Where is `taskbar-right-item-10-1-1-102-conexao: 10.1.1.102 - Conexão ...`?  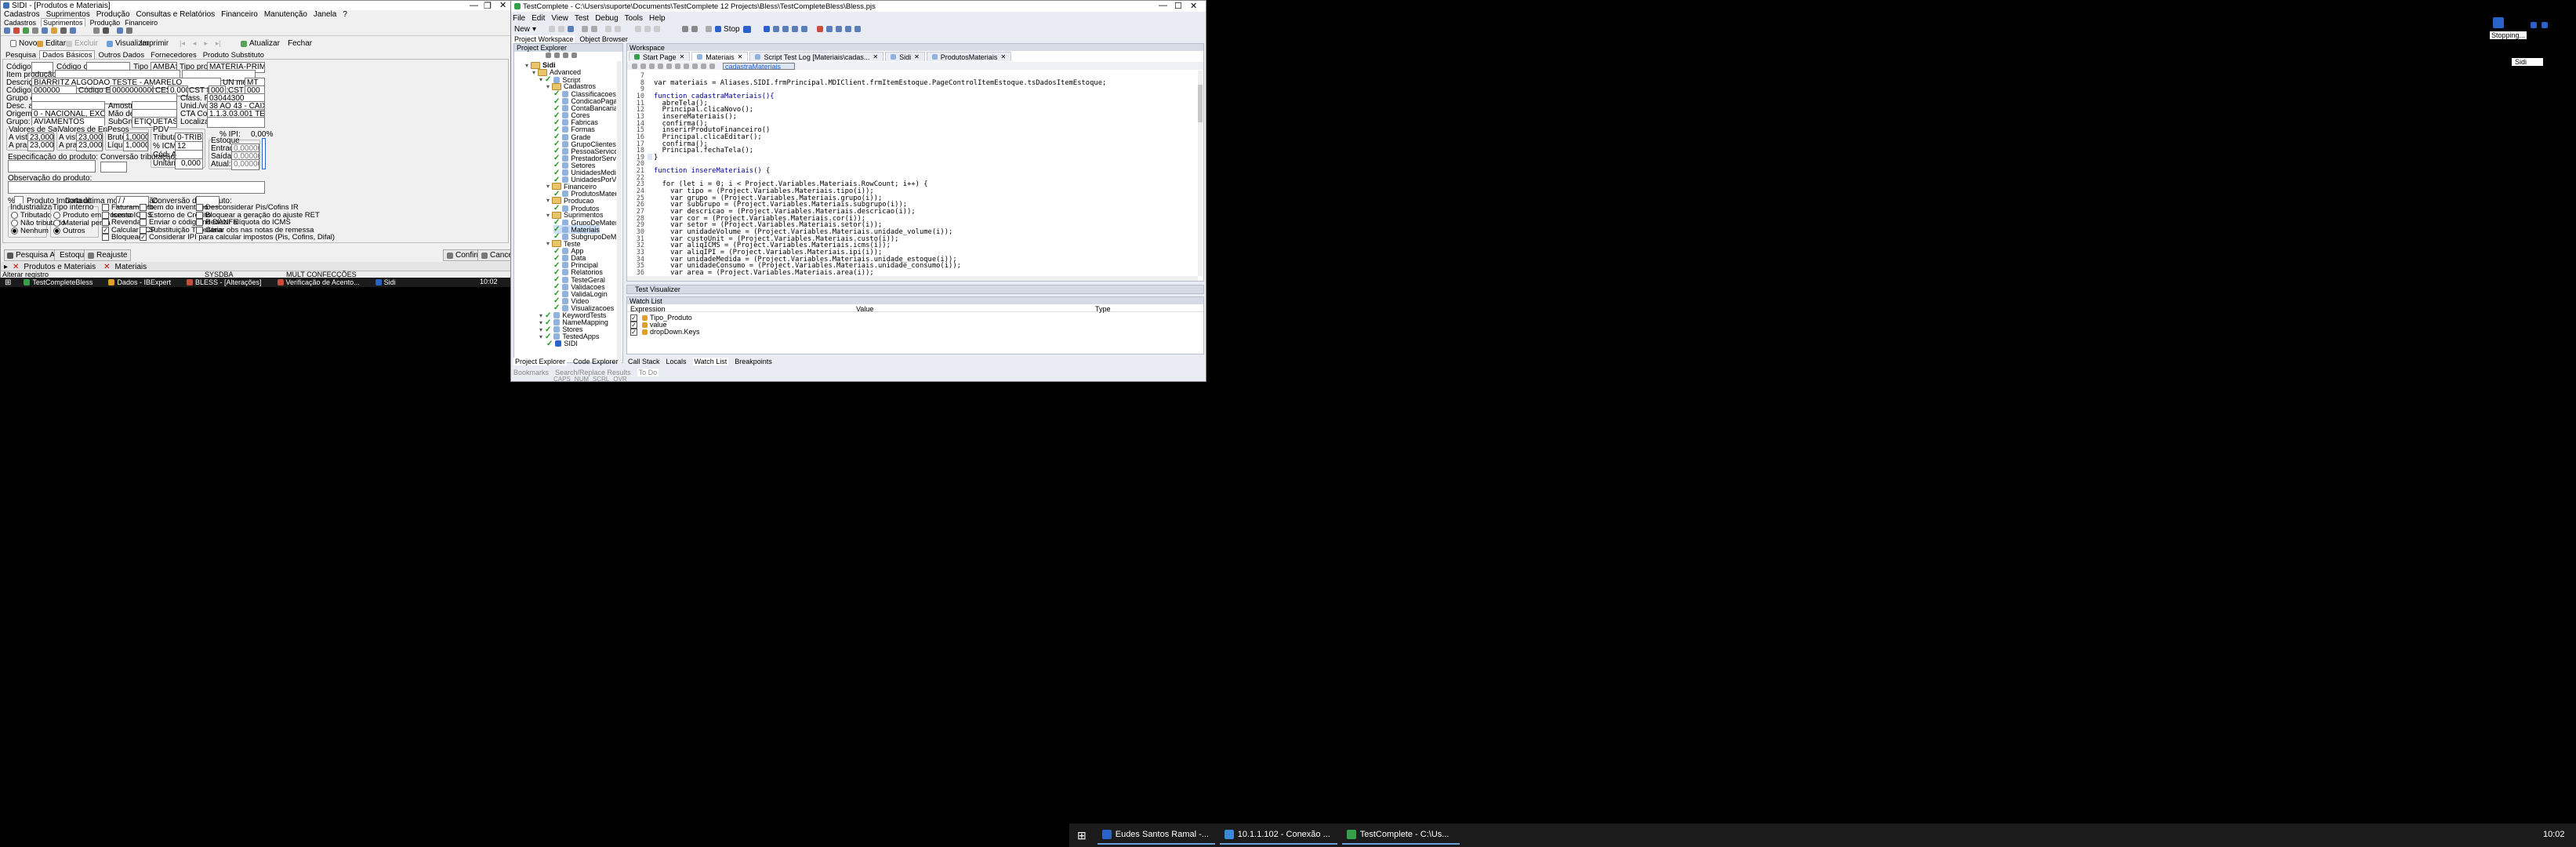
taskbar-right-item-10-1-1-102-conexao: 10.1.1.102 - Conexão ... is located at coordinates (1278, 835).